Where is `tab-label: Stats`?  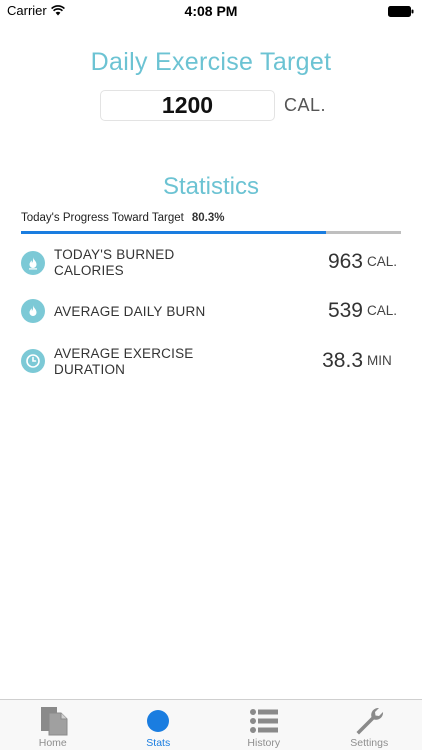 tab-label: Stats is located at coordinates (158, 743).